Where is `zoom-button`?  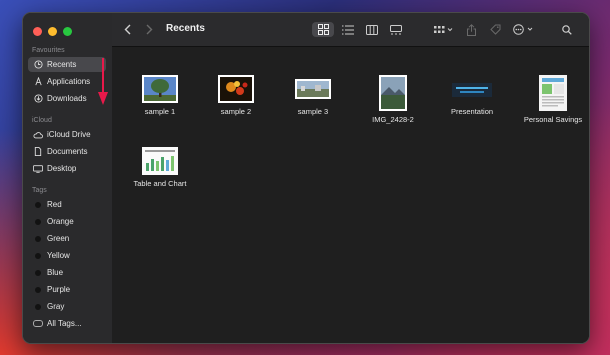
zoom-button is located at coordinates (67, 31).